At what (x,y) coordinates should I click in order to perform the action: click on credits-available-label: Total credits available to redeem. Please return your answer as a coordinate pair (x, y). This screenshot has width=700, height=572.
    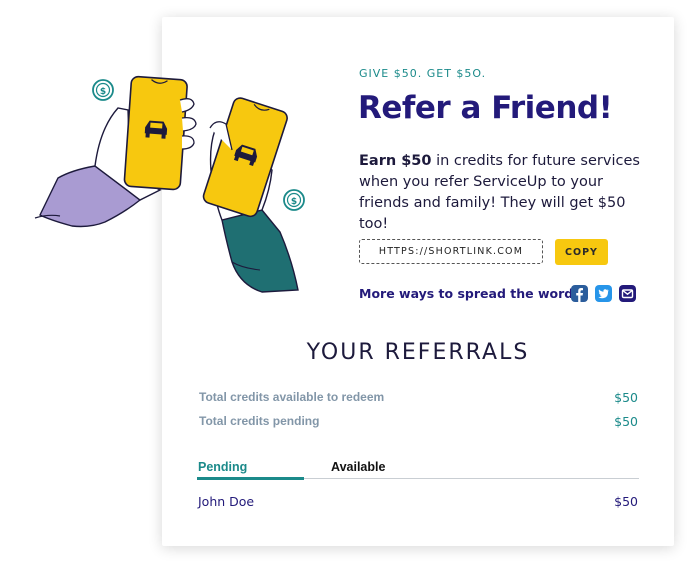
    Looking at the image, I should click on (292, 397).